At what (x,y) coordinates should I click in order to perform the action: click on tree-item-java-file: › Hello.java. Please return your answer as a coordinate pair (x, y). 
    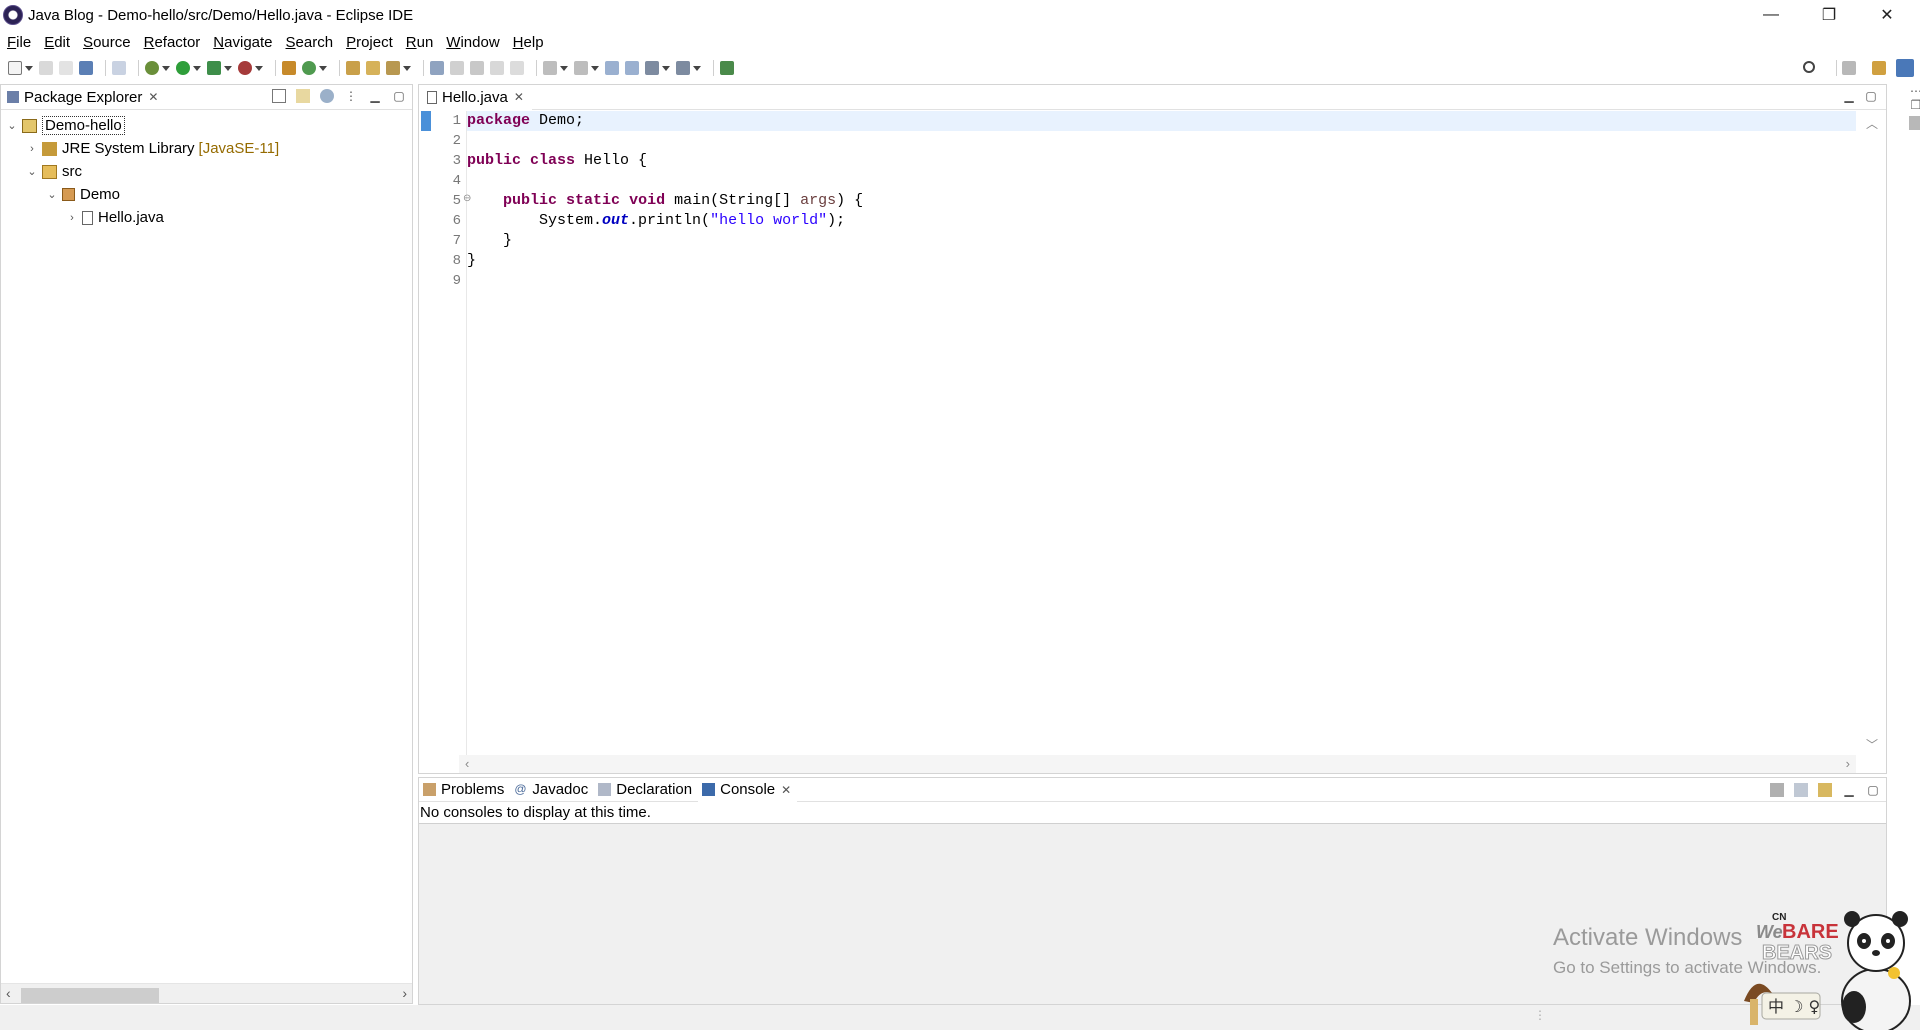
    Looking at the image, I should click on (206, 217).